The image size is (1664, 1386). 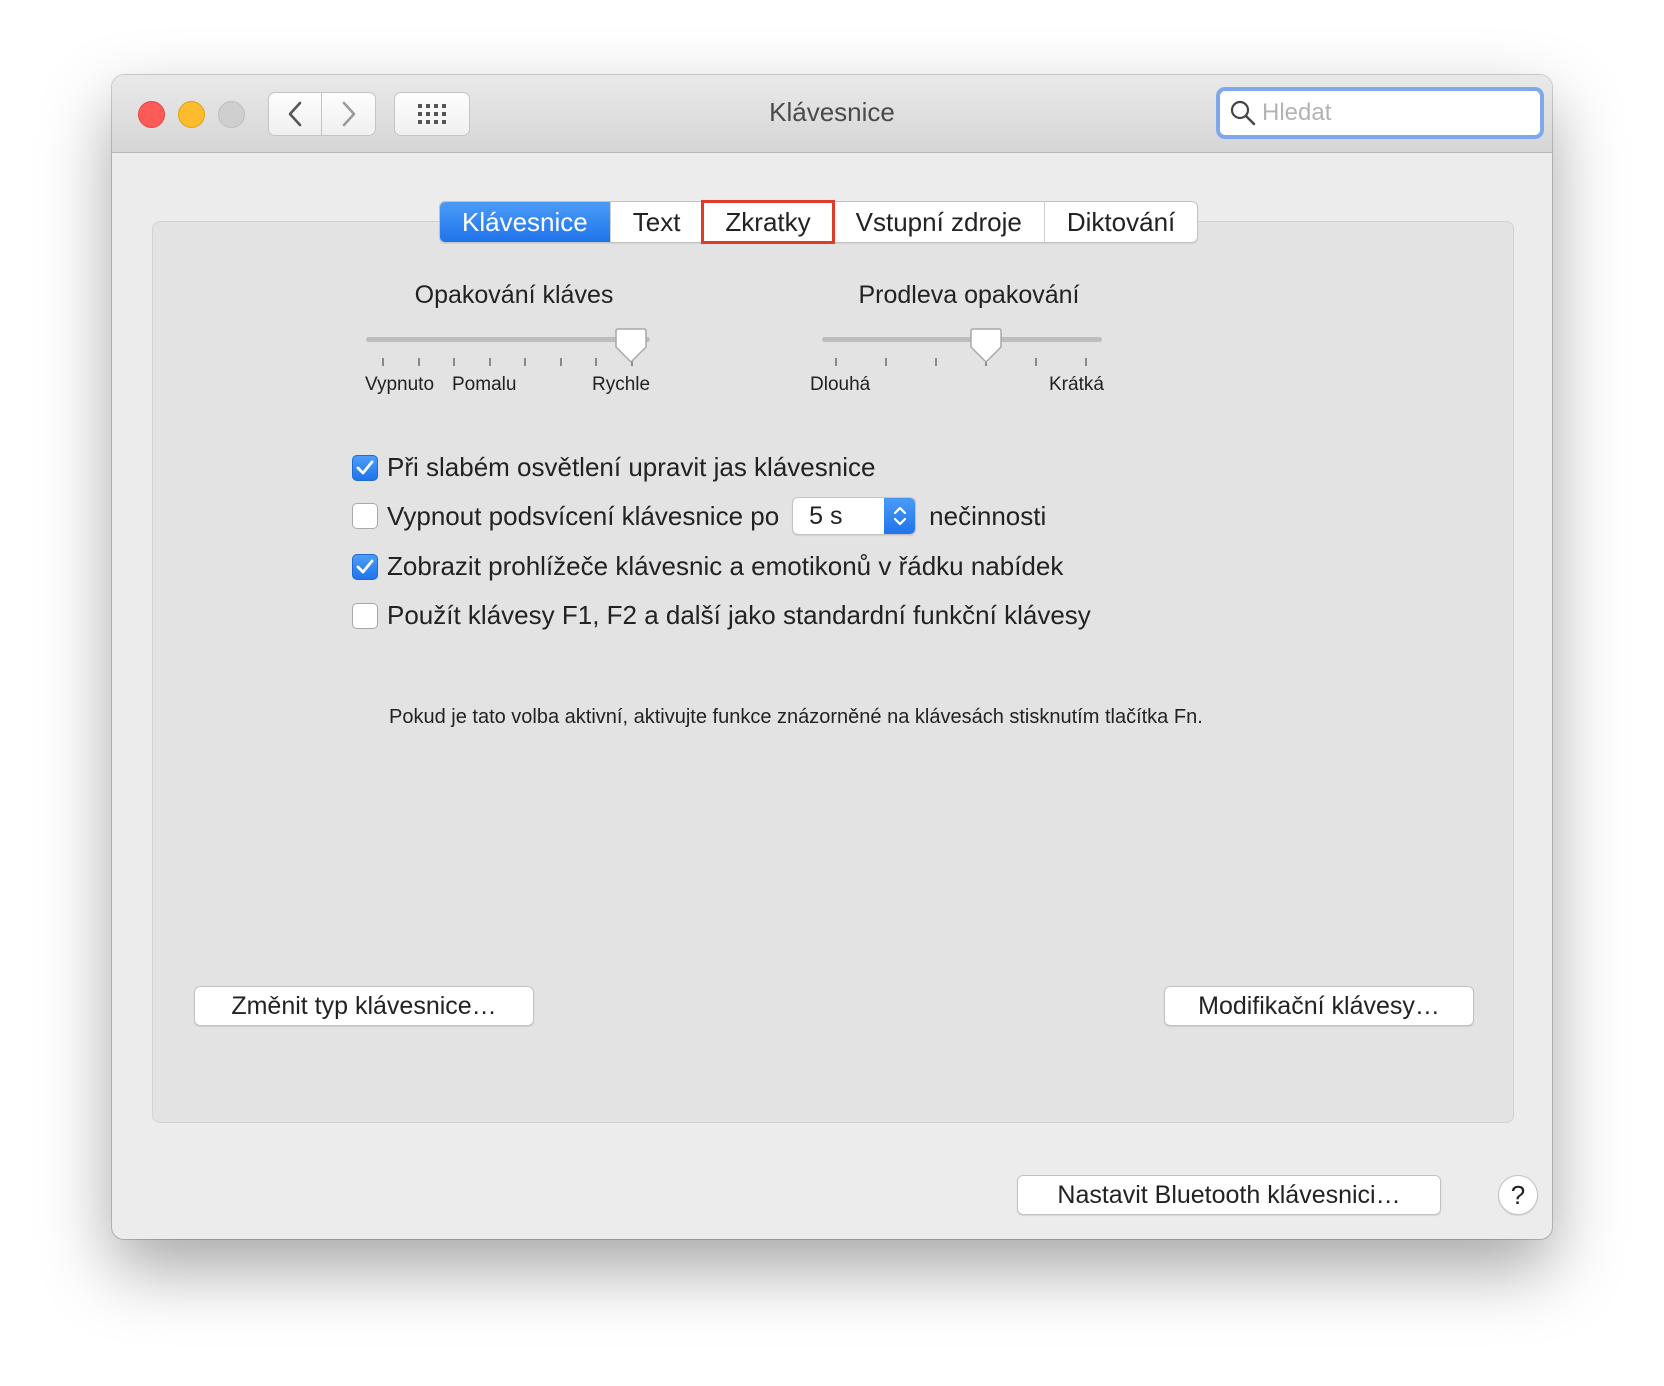 I want to click on function-keys-checkbox, so click(x=365, y=615).